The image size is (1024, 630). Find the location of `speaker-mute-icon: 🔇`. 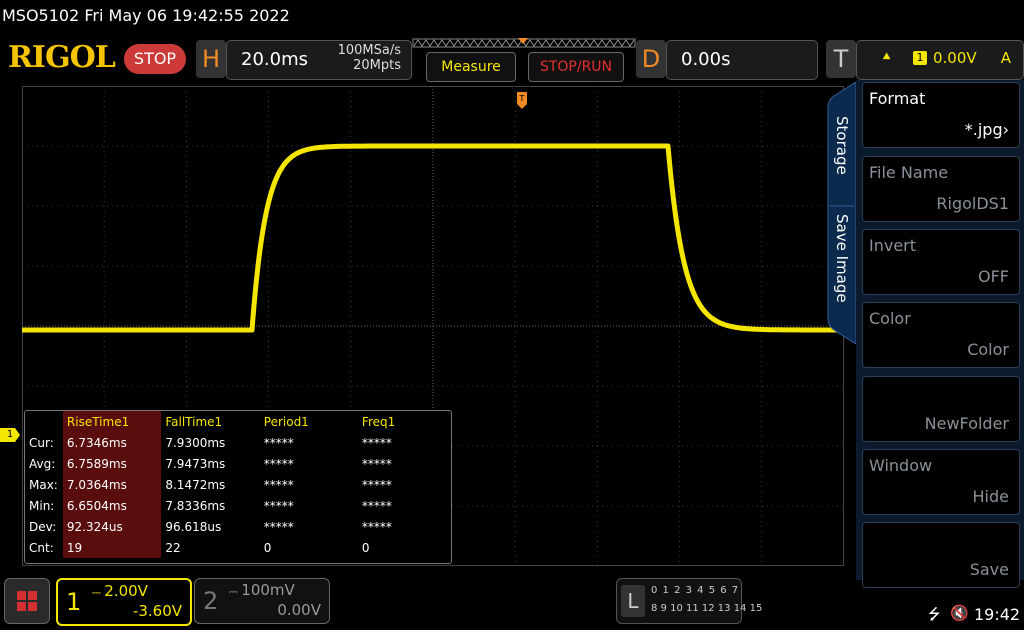

speaker-mute-icon: 🔇 is located at coordinates (959, 613).